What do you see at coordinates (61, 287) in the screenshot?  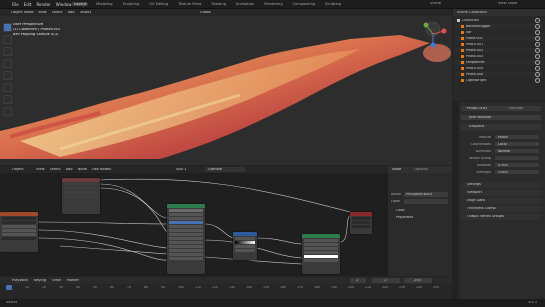 I see `timeline-tick-label: 30` at bounding box center [61, 287].